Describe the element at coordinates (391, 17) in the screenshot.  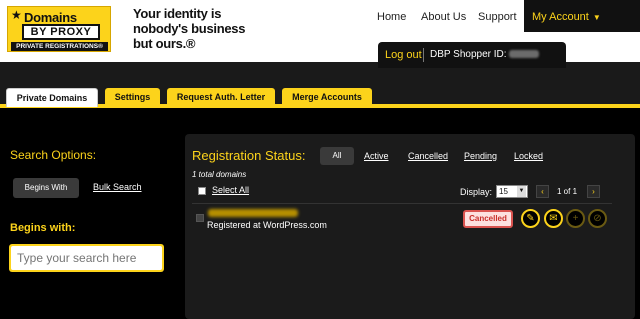
I see `nav-home: Home` at that location.